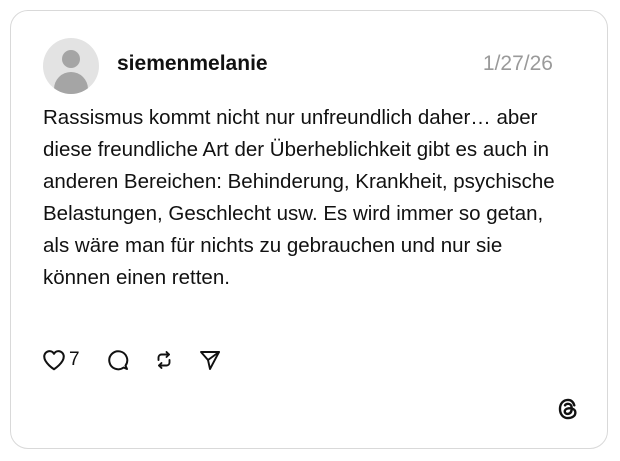  Describe the element at coordinates (192, 64) in the screenshot. I see `username: siemenmelanie` at that location.